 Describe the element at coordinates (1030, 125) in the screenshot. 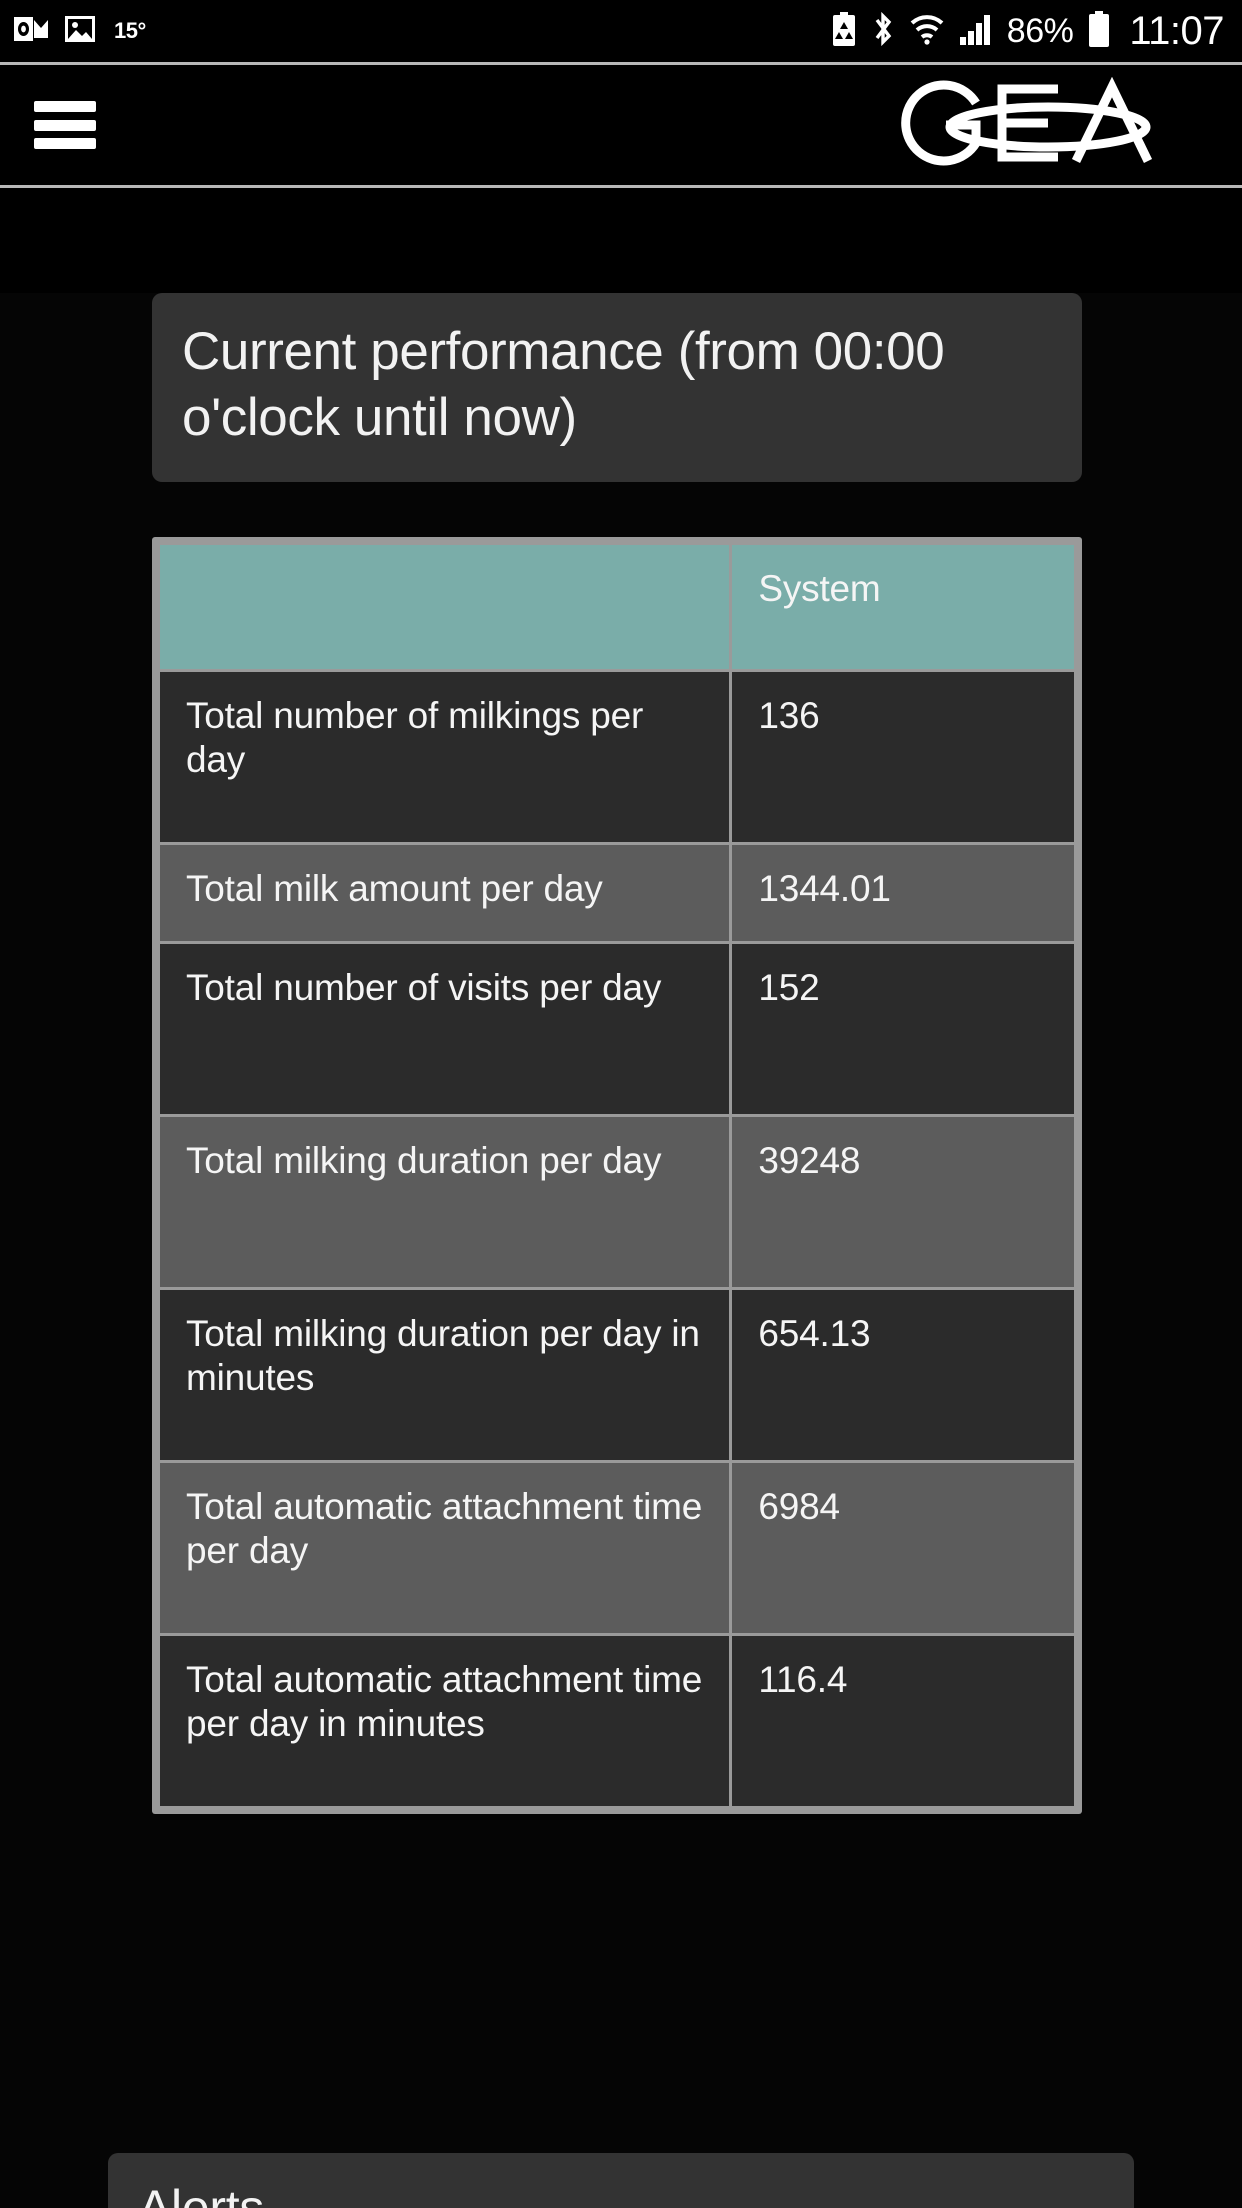

I see `gea-logo` at that location.